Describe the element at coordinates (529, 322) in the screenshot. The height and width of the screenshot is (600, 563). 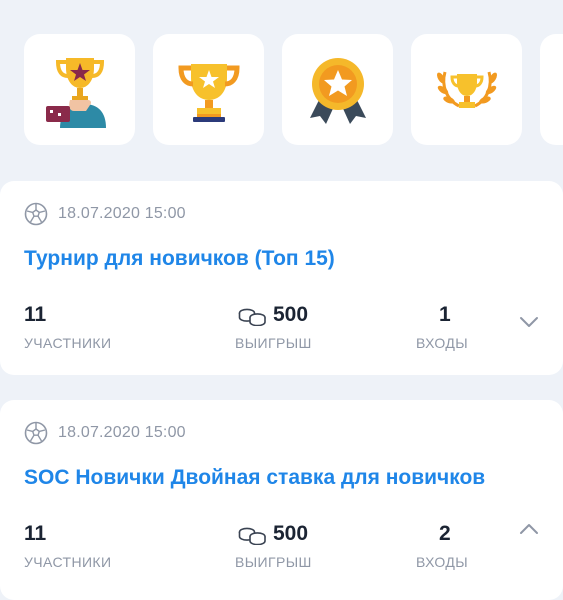
I see `chevron-down-icon` at that location.